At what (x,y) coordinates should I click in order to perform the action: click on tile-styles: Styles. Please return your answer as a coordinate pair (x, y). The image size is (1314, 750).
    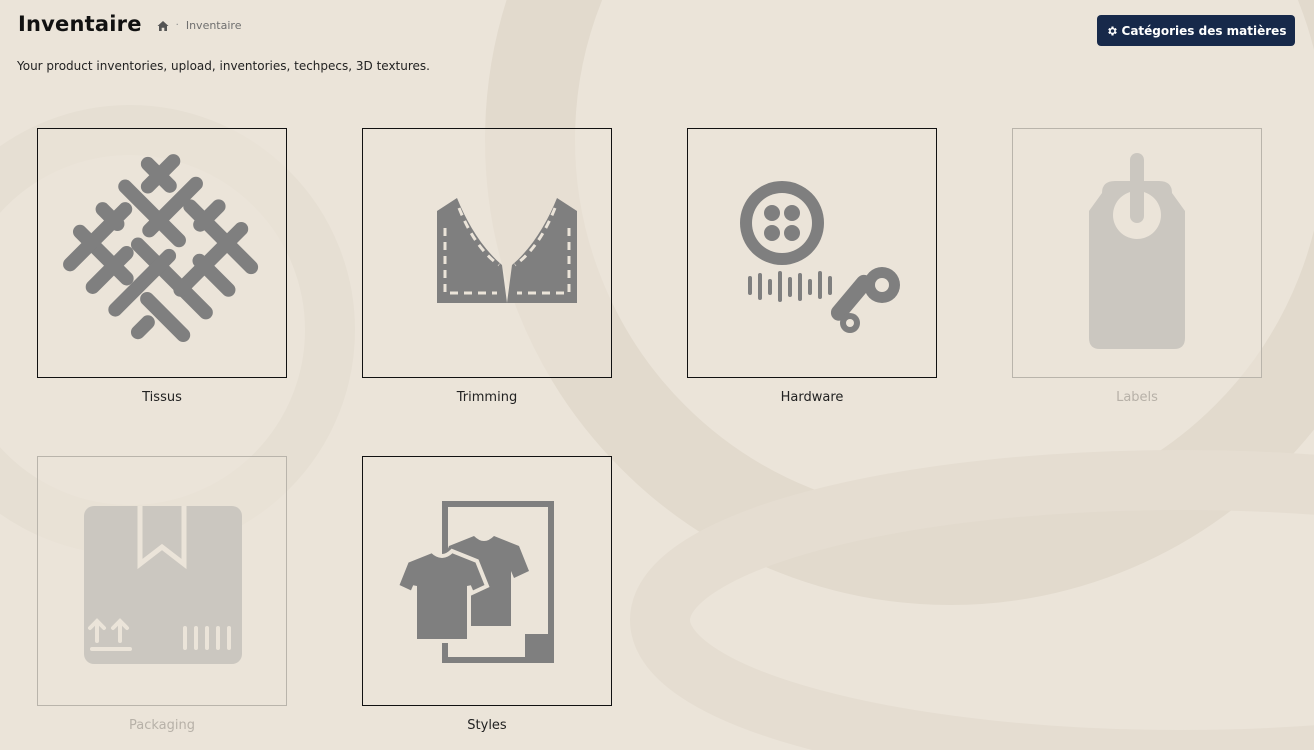
    Looking at the image, I should click on (487, 594).